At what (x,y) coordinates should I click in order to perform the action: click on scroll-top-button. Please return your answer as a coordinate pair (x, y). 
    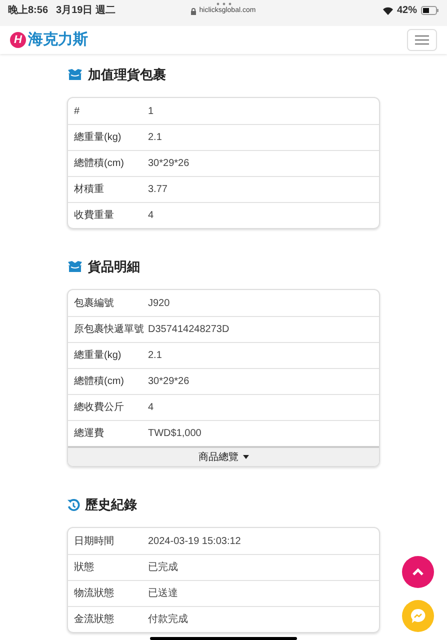
    Looking at the image, I should click on (418, 572).